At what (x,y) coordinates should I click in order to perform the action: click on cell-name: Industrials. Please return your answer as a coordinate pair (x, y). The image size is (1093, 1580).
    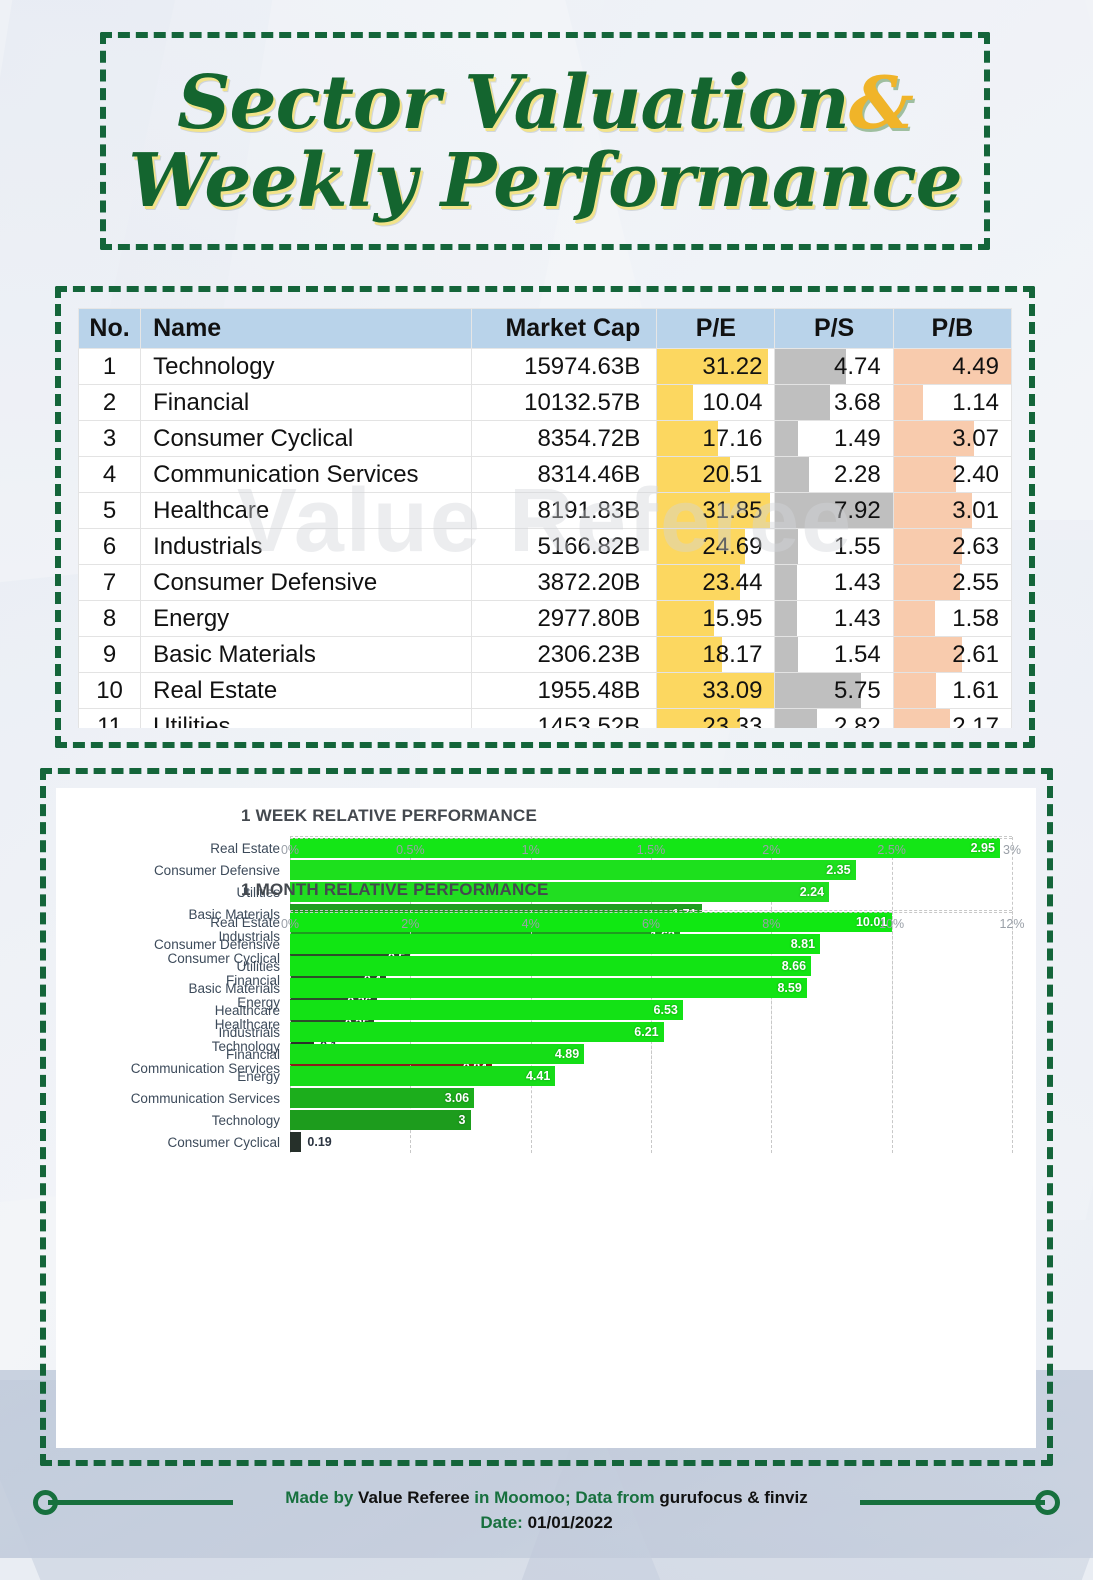
    Looking at the image, I should click on (306, 546).